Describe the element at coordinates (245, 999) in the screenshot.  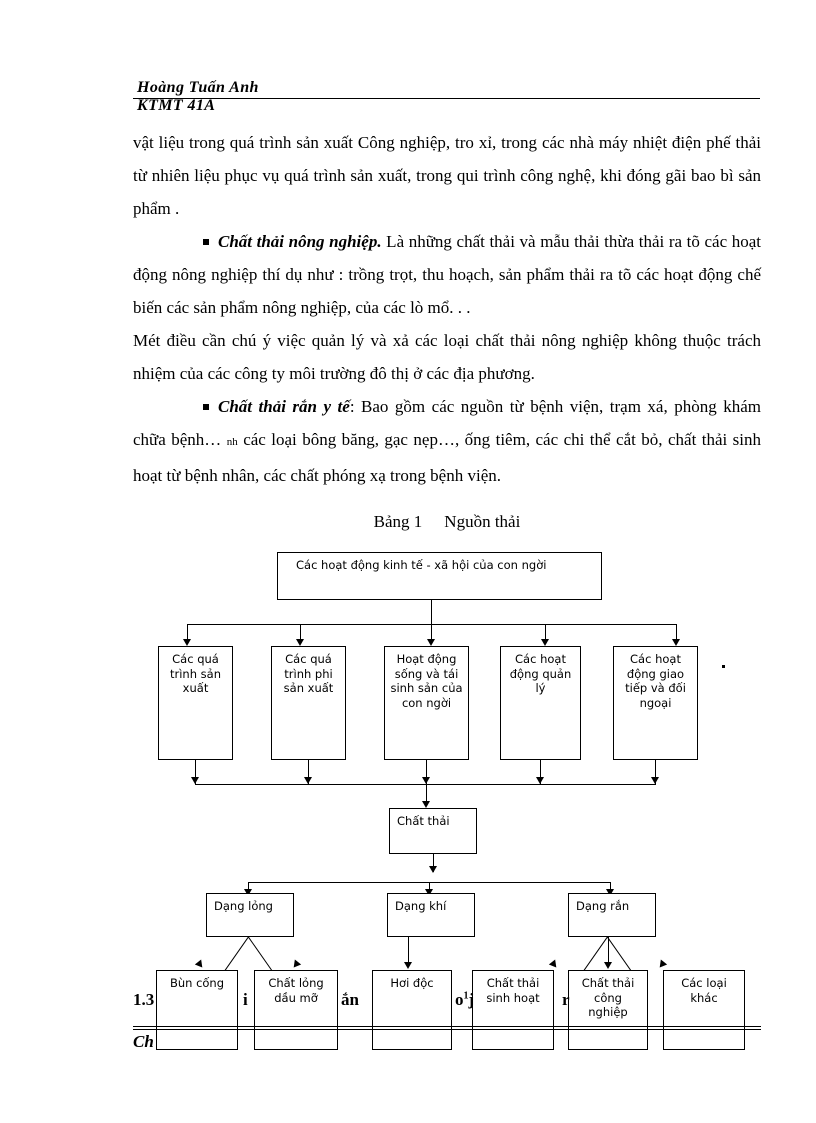
I see `footer-fragment-i: i` at that location.